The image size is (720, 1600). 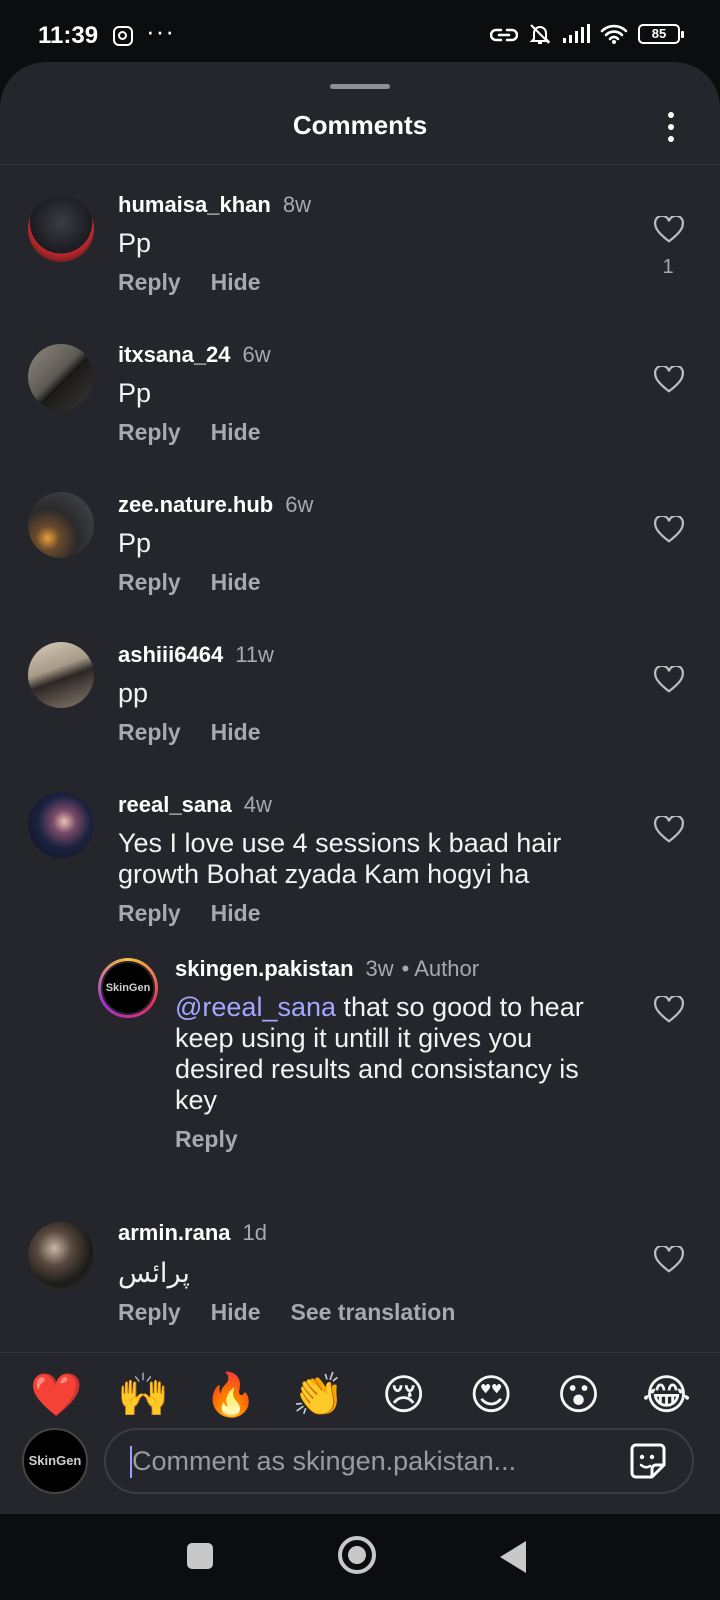 What do you see at coordinates (504, 35) in the screenshot?
I see `link-icon` at bounding box center [504, 35].